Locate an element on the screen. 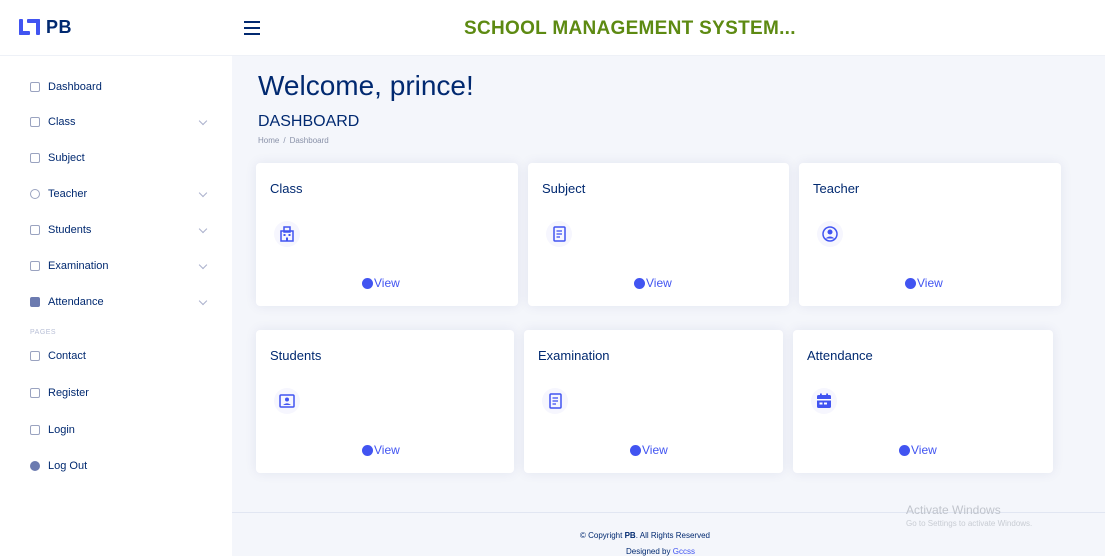 This screenshot has height=556, width=1105. card-title: Examination is located at coordinates (574, 355).